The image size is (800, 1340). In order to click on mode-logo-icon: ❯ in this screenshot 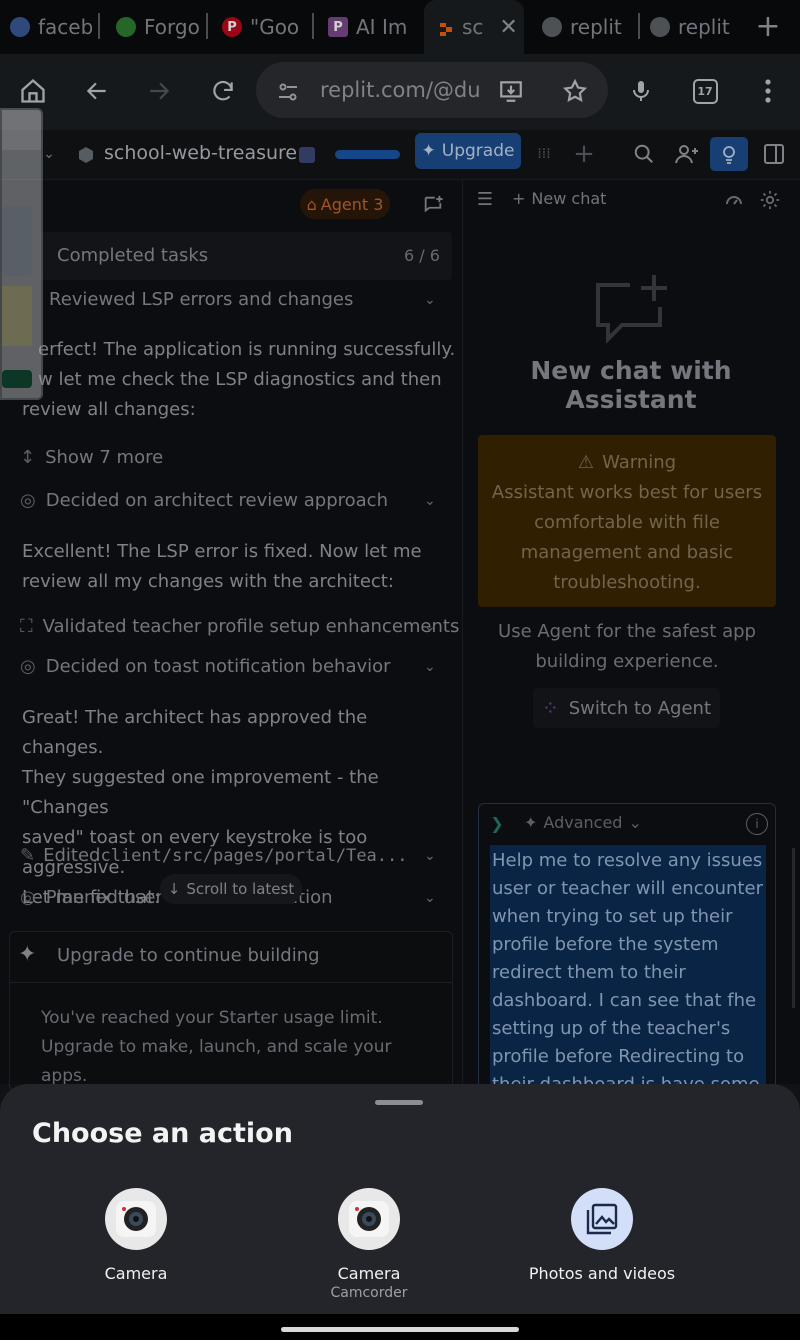, I will do `click(497, 823)`.